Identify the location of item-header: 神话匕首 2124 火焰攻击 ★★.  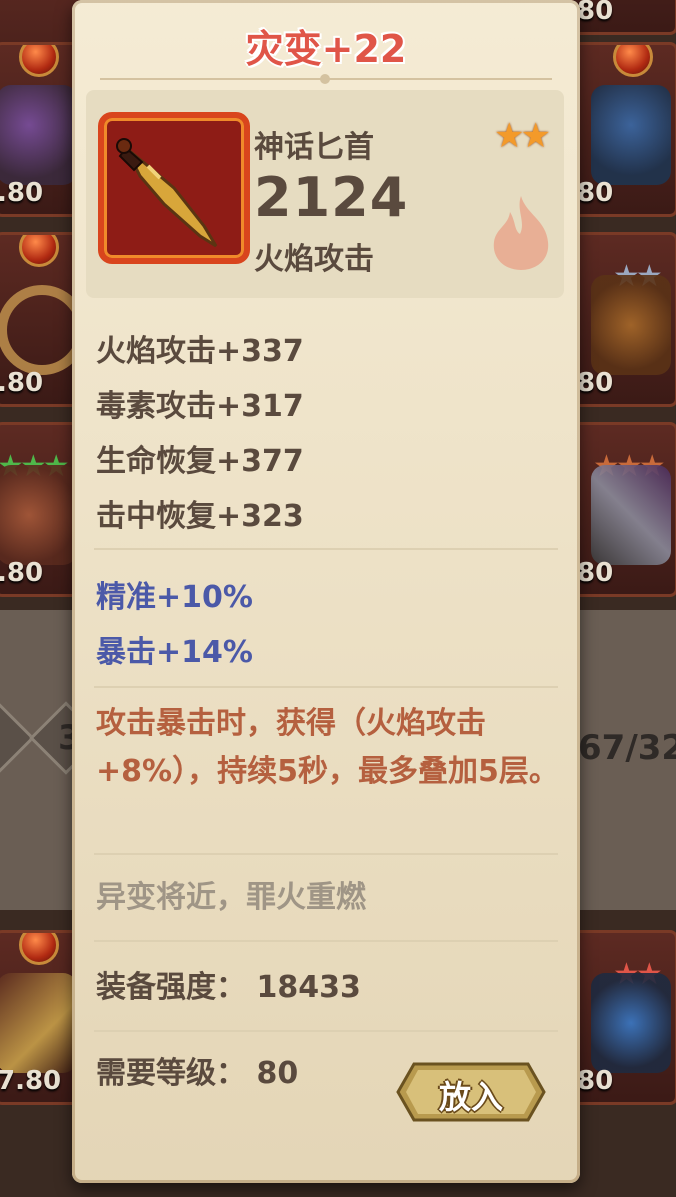
(325, 194).